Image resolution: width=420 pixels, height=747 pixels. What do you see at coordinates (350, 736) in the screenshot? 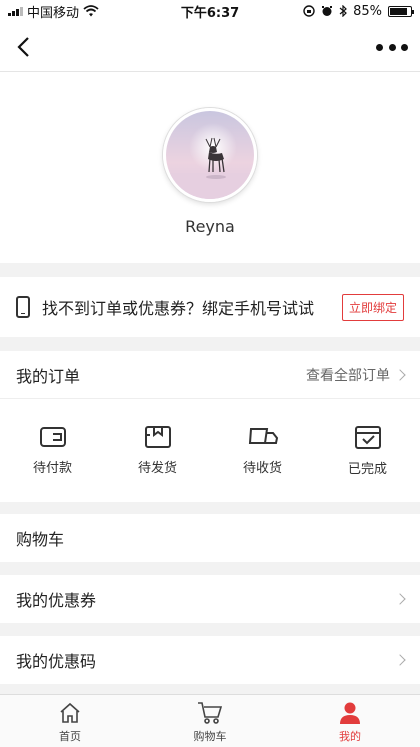
I see `tab-label: 我的` at bounding box center [350, 736].